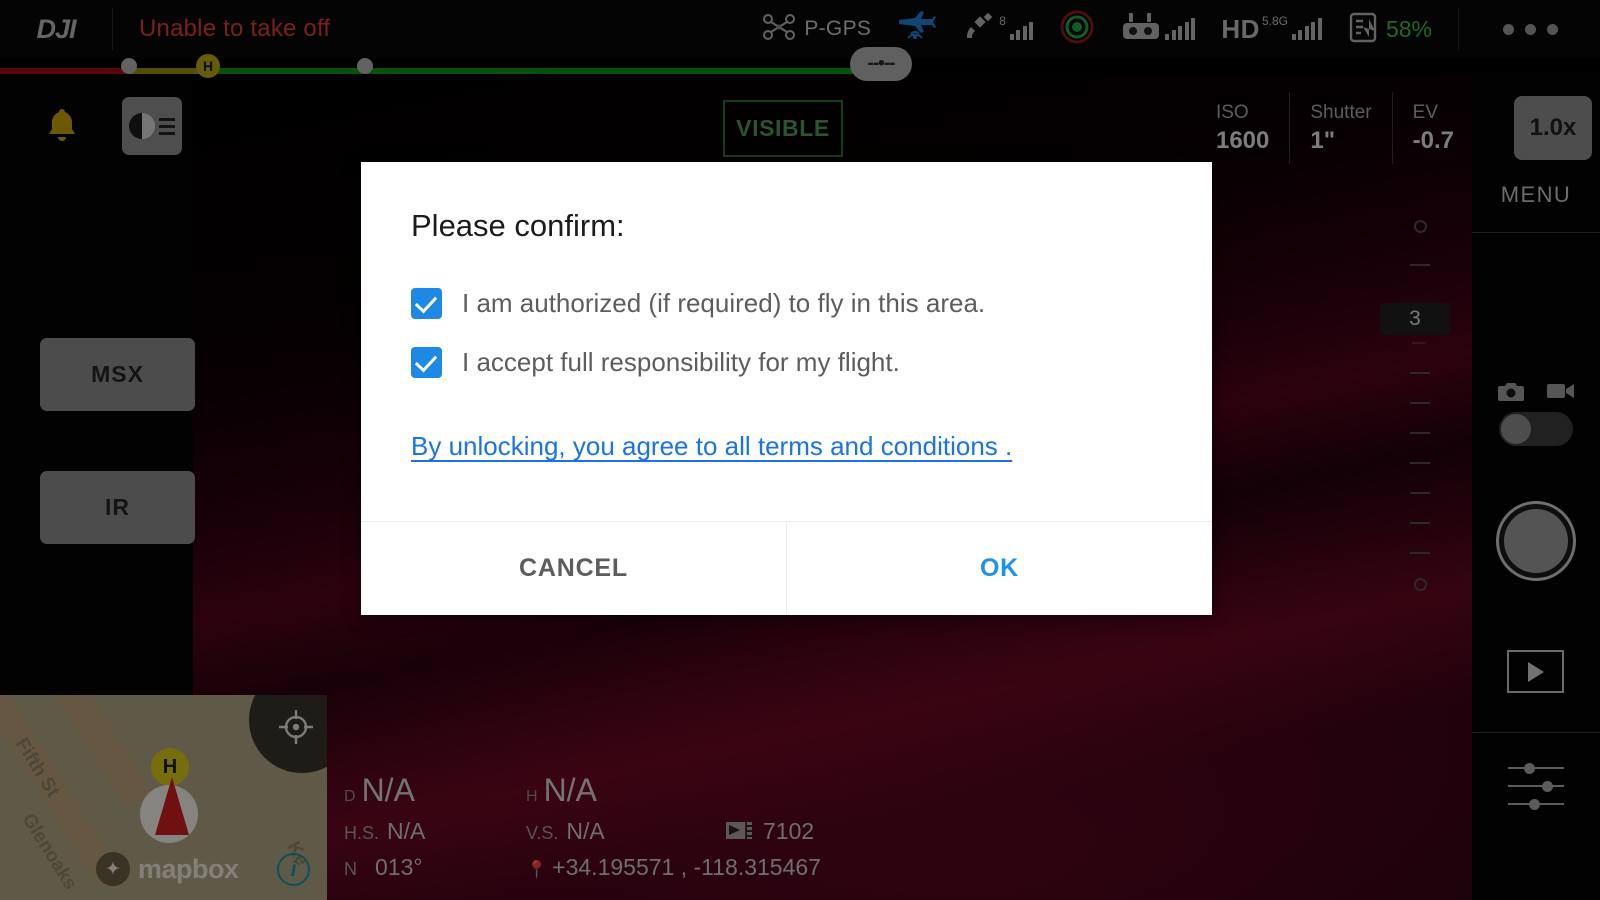 This screenshot has height=900, width=1600. I want to click on checkbox-authorized, so click(426, 303).